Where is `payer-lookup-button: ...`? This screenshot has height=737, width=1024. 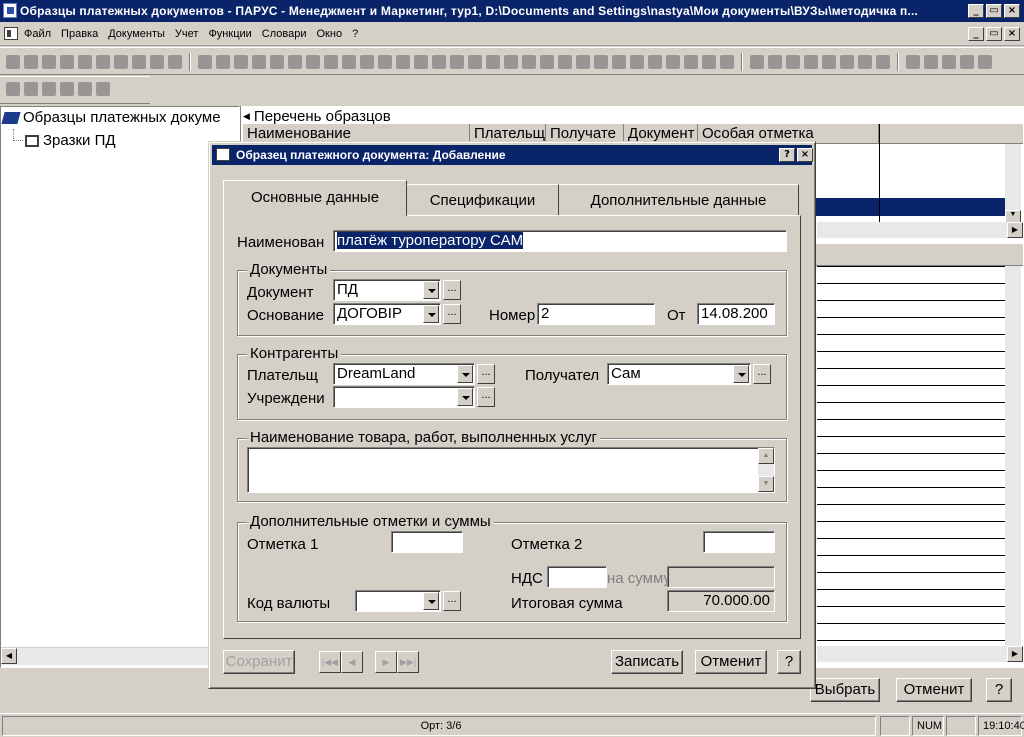 payer-lookup-button: ... is located at coordinates (486, 374).